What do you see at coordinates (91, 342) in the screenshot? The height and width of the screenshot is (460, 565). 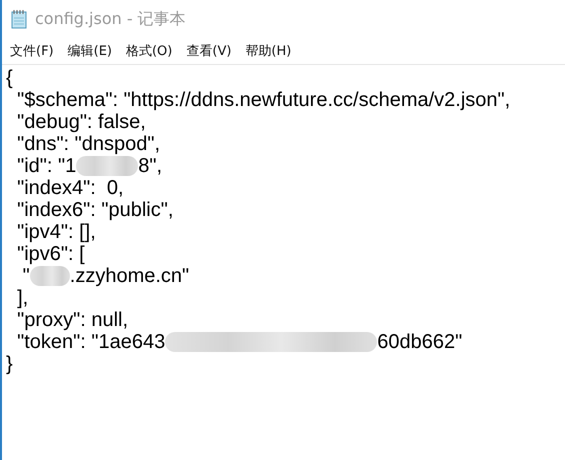 I see `code-text: "token": "1ae643` at bounding box center [91, 342].